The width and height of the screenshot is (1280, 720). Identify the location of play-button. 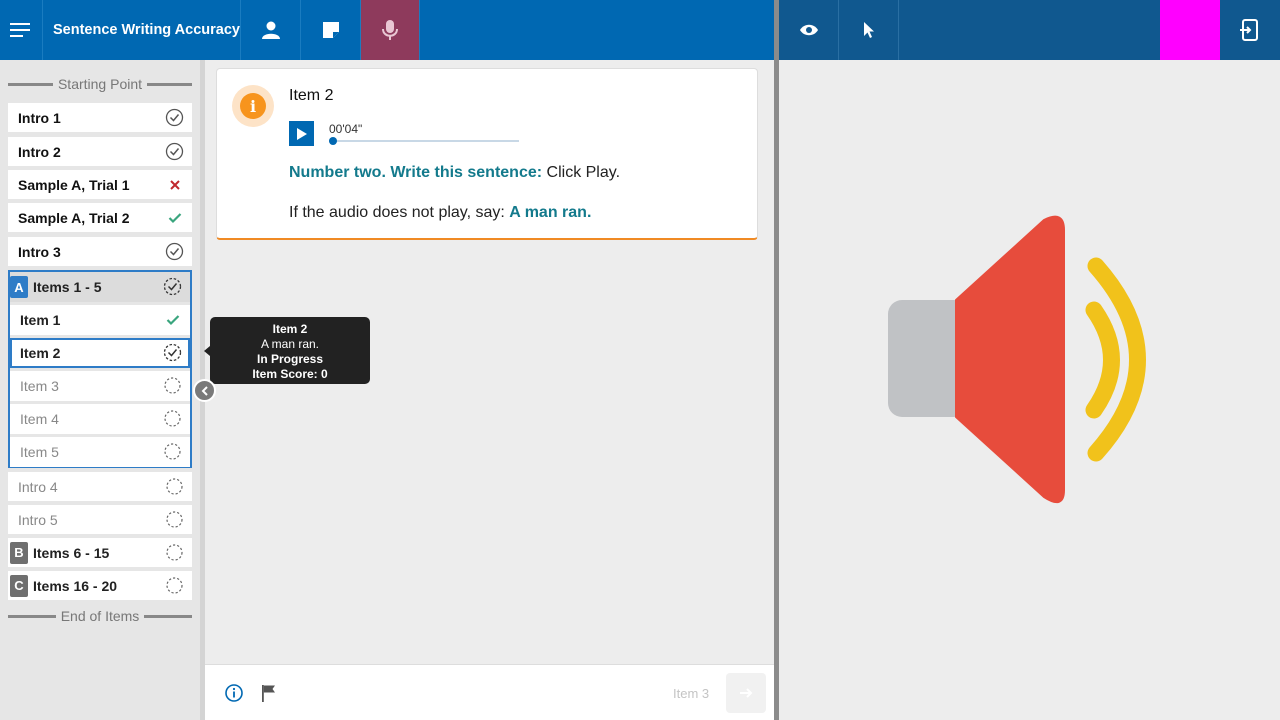
(301, 133).